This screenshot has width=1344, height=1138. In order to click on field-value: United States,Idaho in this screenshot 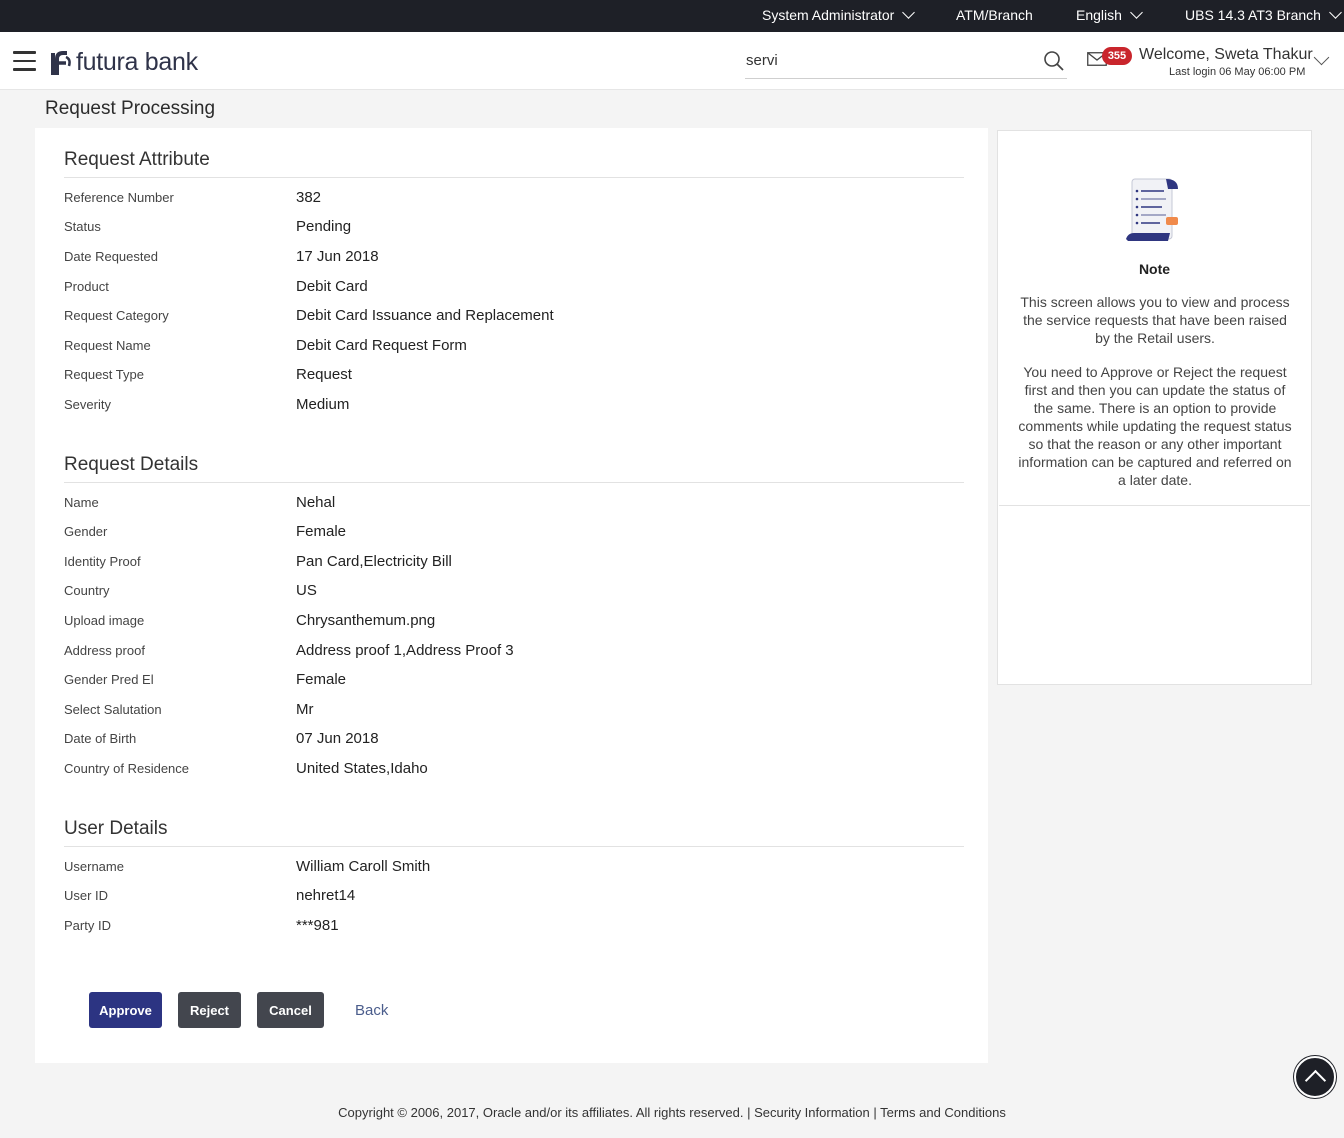, I will do `click(362, 768)`.